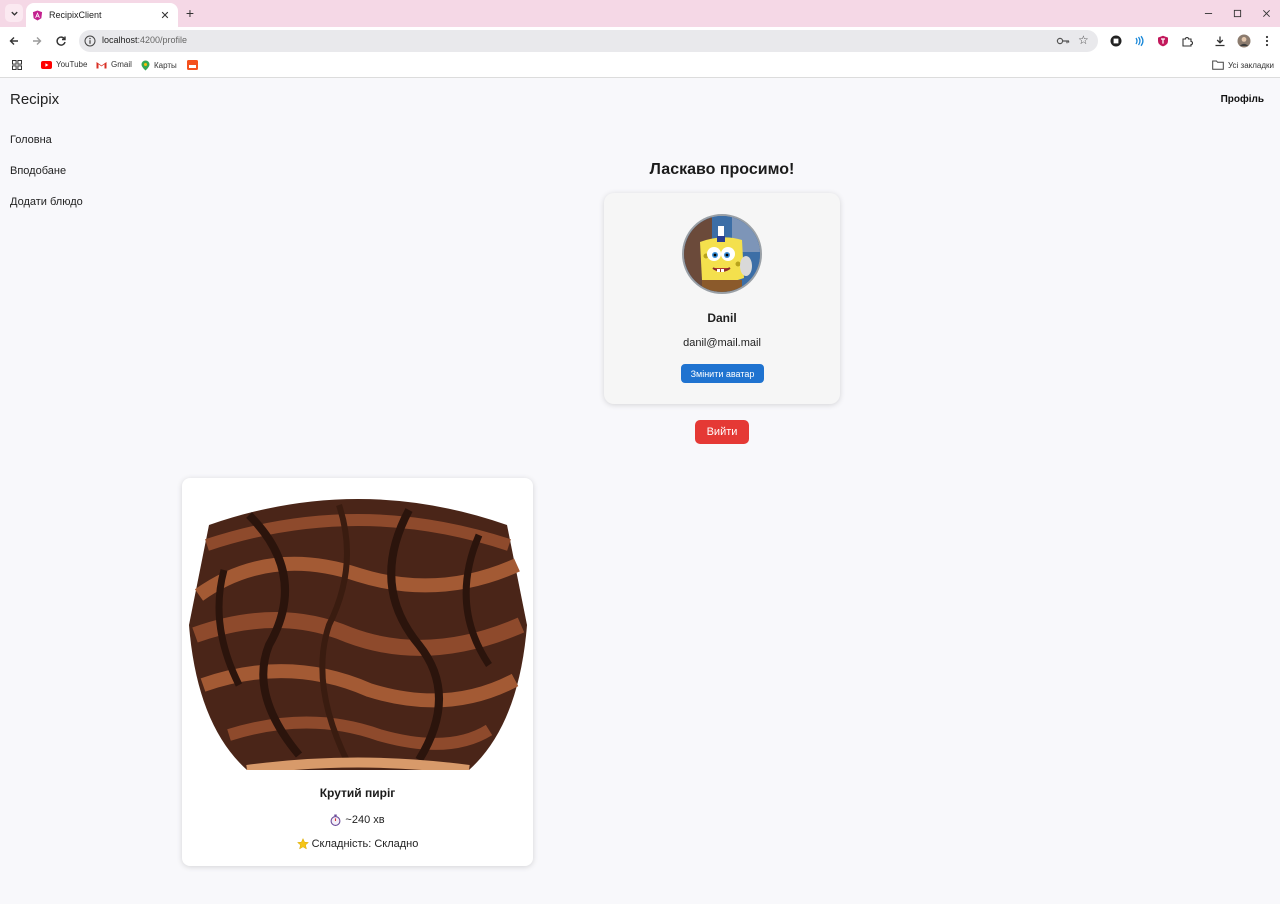  I want to click on minimize-icon, so click(1208, 13).